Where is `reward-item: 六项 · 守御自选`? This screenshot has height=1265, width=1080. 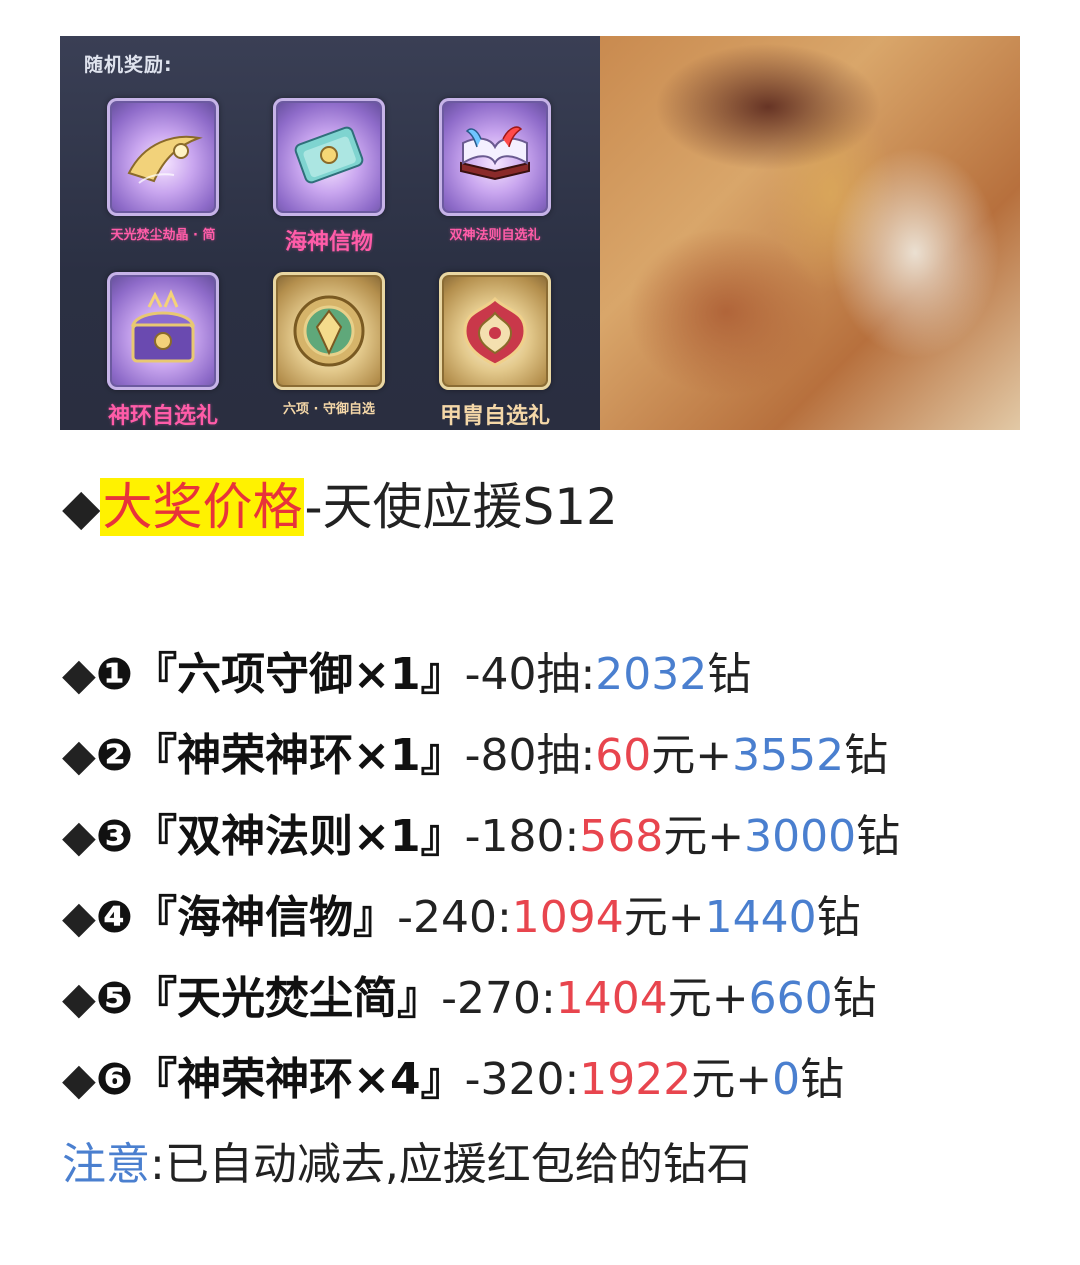
reward-item: 六项 · 守御自选 is located at coordinates (329, 344).